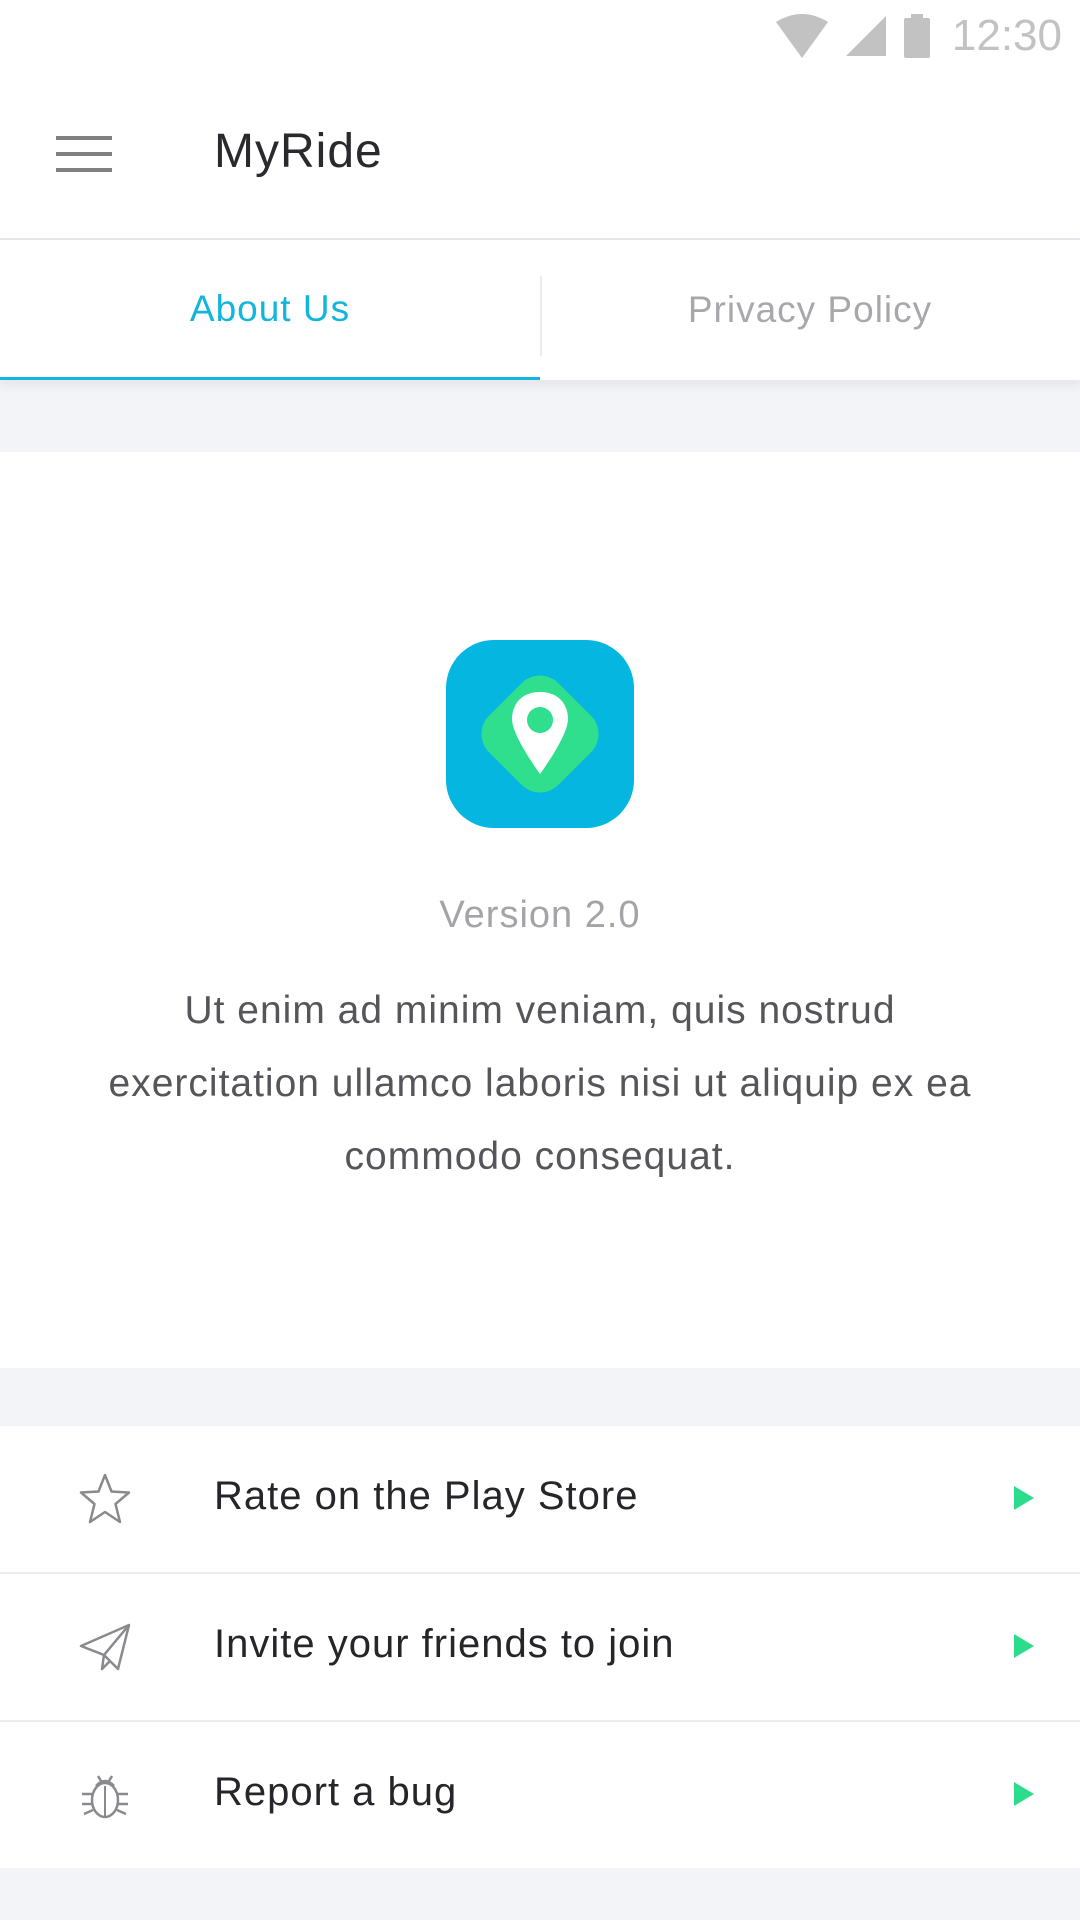 The image size is (1080, 1920). I want to click on invite-friends-item: Invite your friends to join, so click(540, 1648).